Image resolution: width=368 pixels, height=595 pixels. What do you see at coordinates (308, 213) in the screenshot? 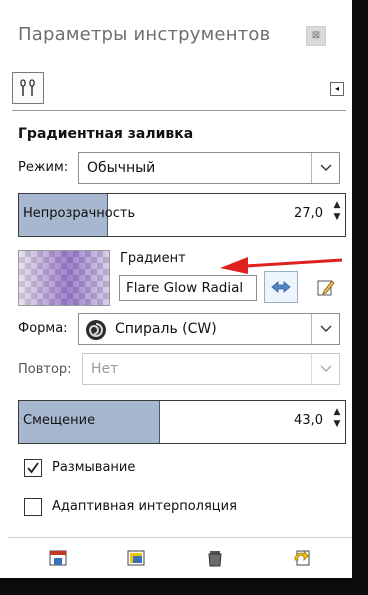
I see `opacity-value: 27,0` at bounding box center [308, 213].